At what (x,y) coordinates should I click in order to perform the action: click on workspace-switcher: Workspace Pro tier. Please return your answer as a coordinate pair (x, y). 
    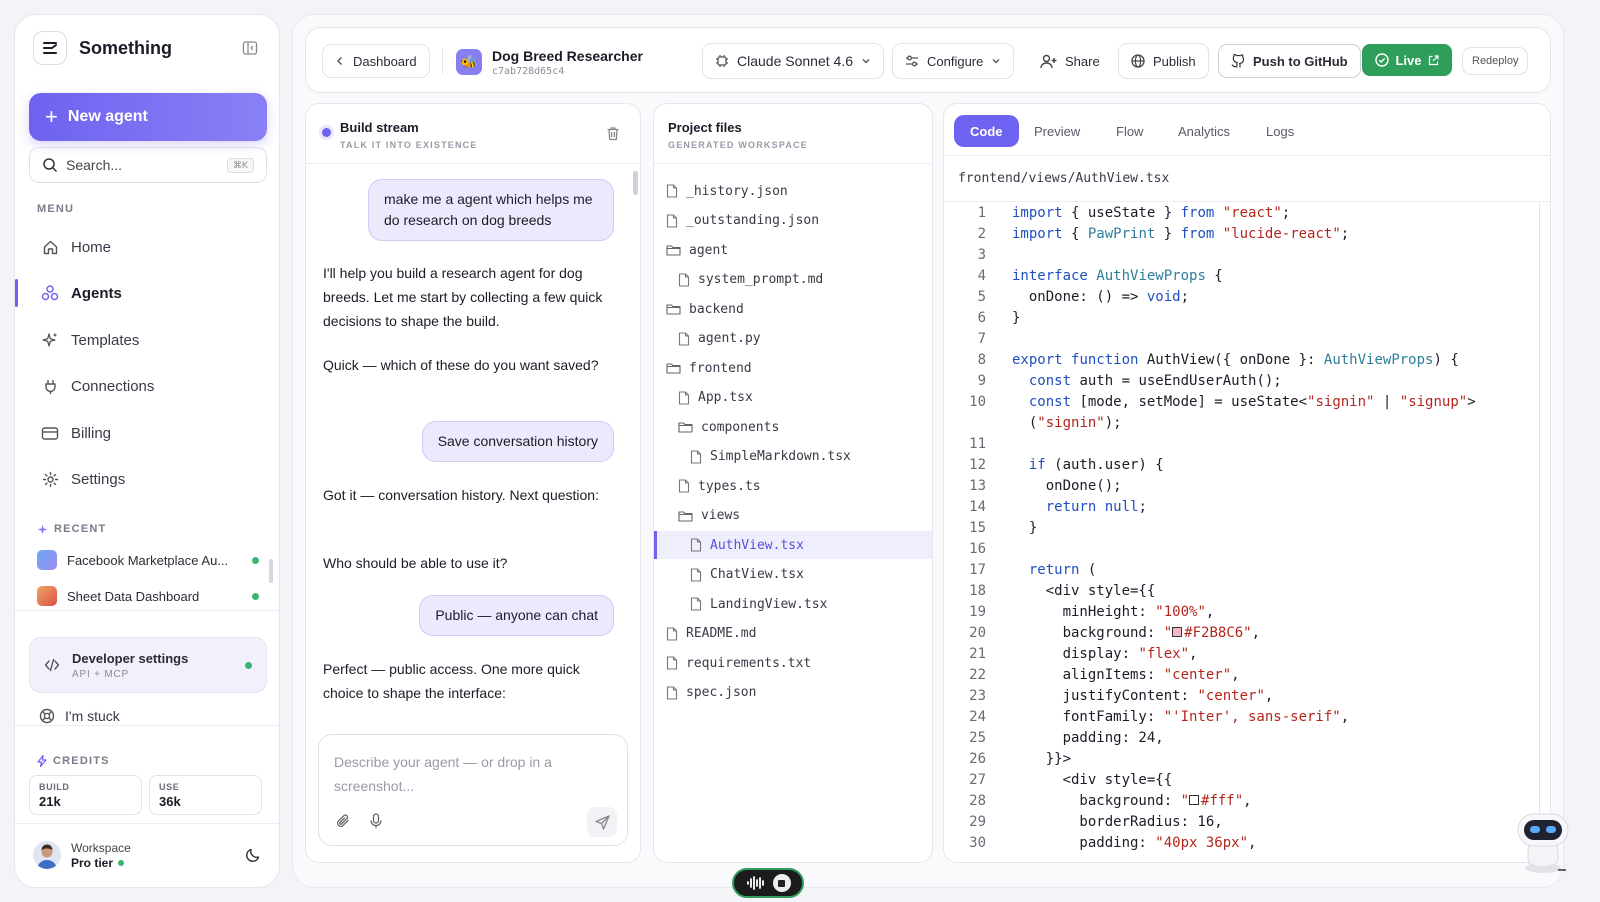
    Looking at the image, I should click on (147, 855).